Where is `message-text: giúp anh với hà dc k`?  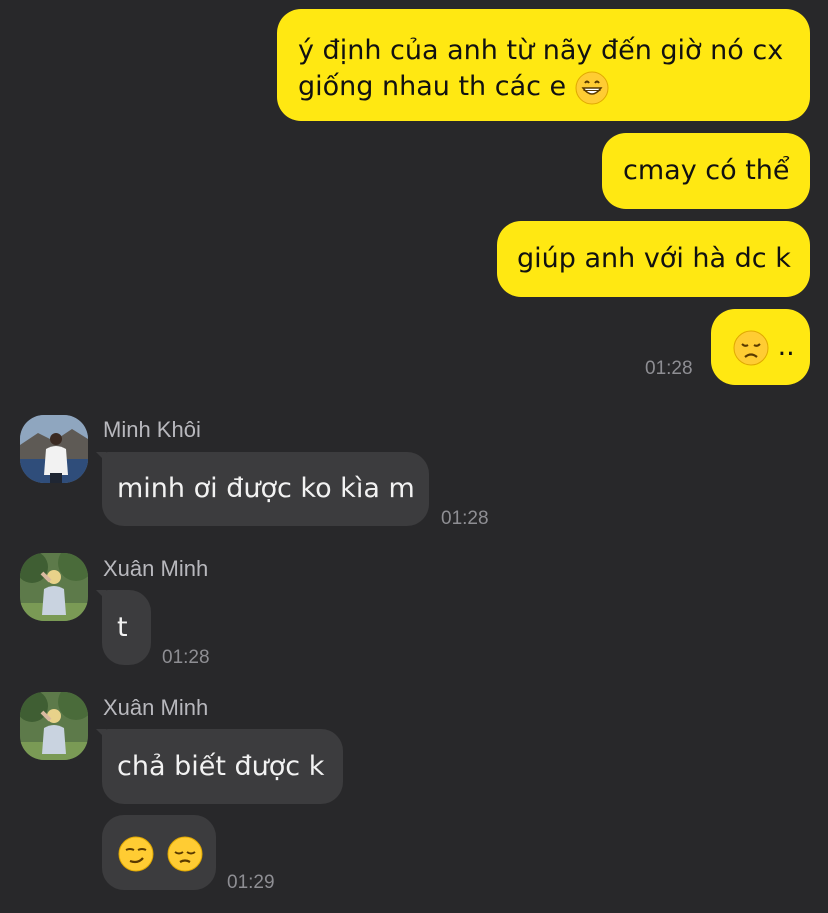 message-text: giúp anh với hà dc k is located at coordinates (654, 258).